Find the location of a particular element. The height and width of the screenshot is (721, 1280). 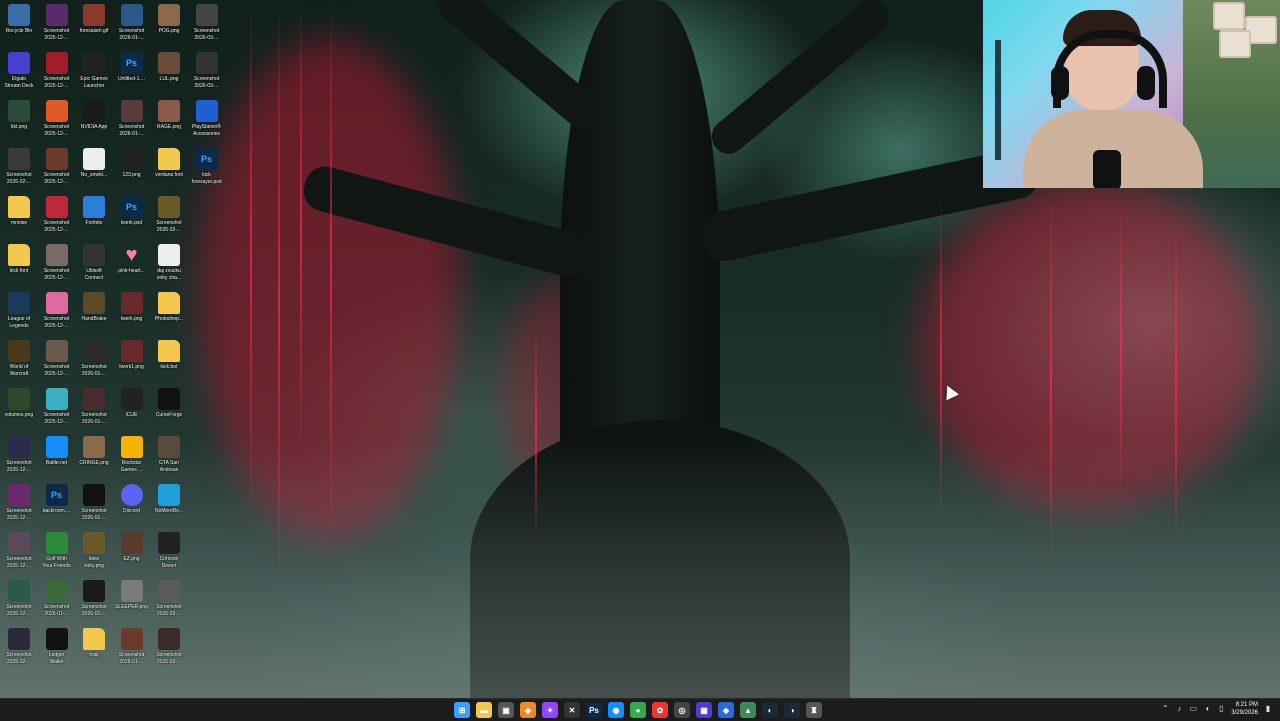

desktop-icon: kick.bot is located at coordinates (169, 355).